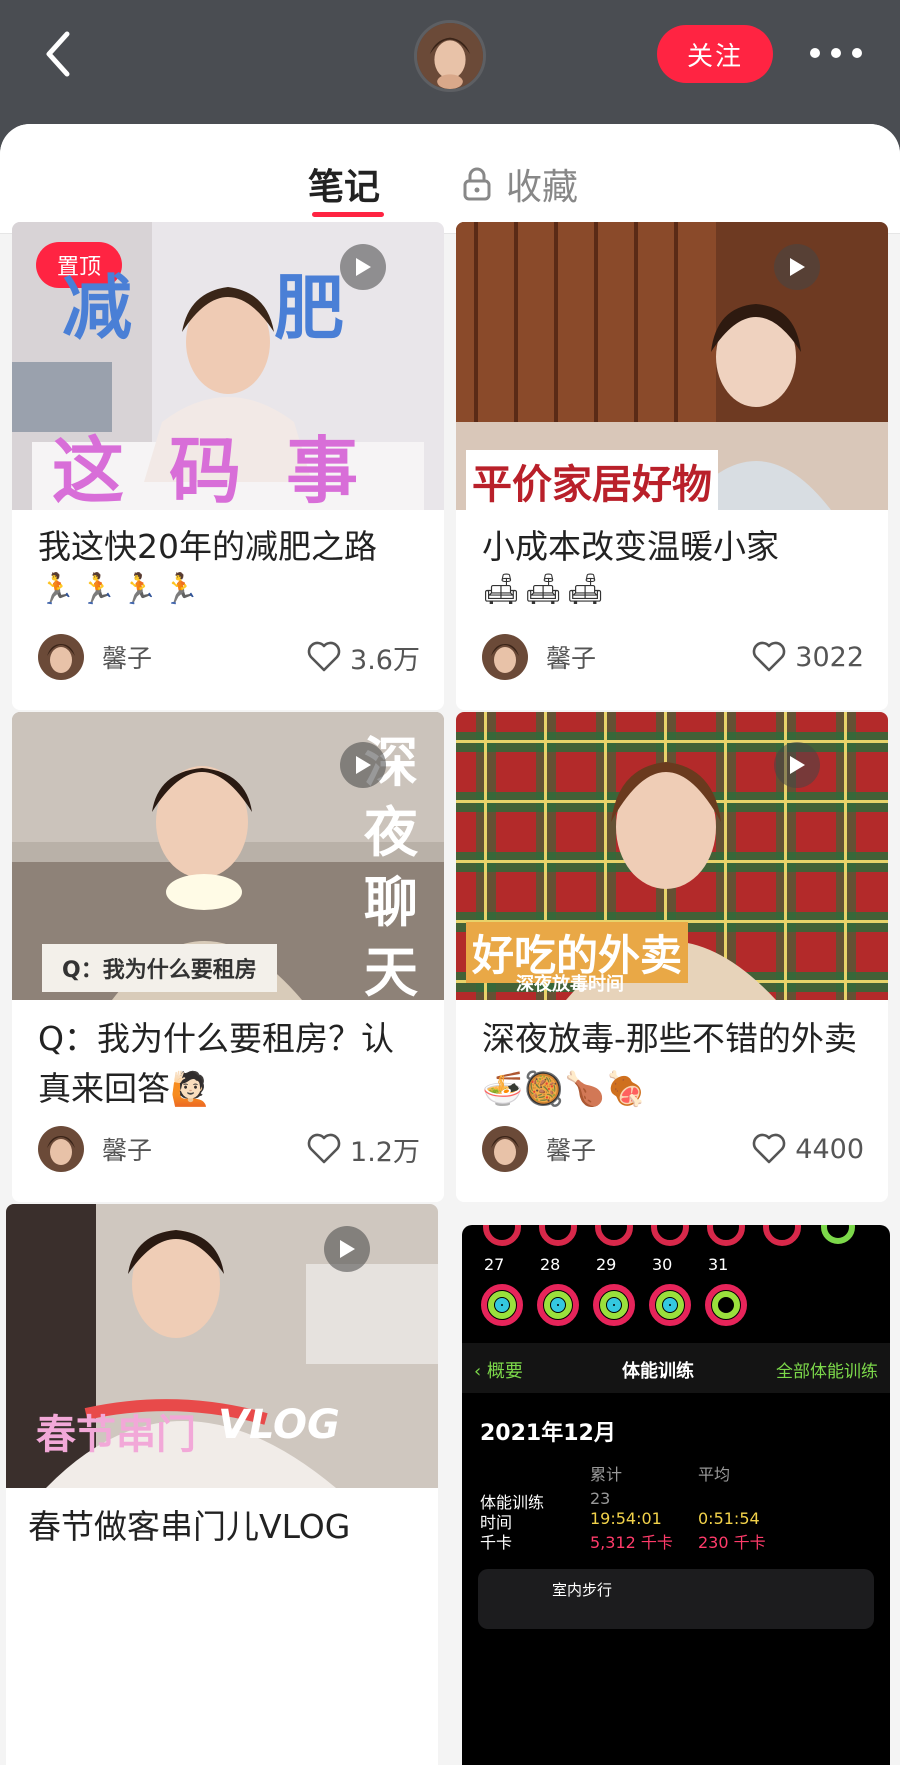 The width and height of the screenshot is (900, 1765). I want to click on like-button: 1.2万, so click(363, 1149).